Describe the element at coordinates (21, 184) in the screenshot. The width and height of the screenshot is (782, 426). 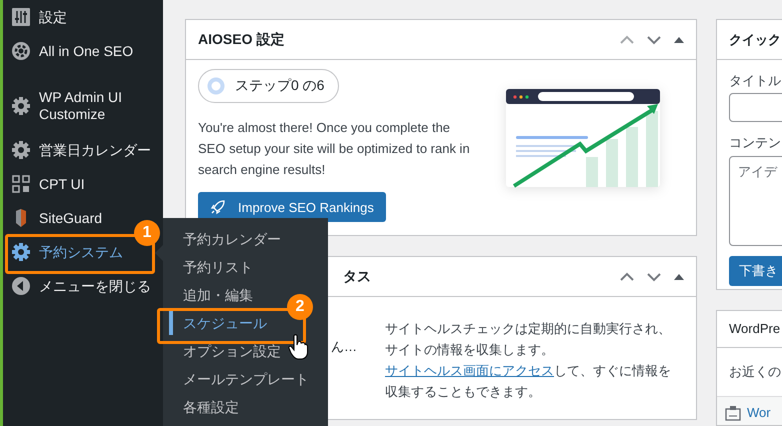
I see `grid-icon` at that location.